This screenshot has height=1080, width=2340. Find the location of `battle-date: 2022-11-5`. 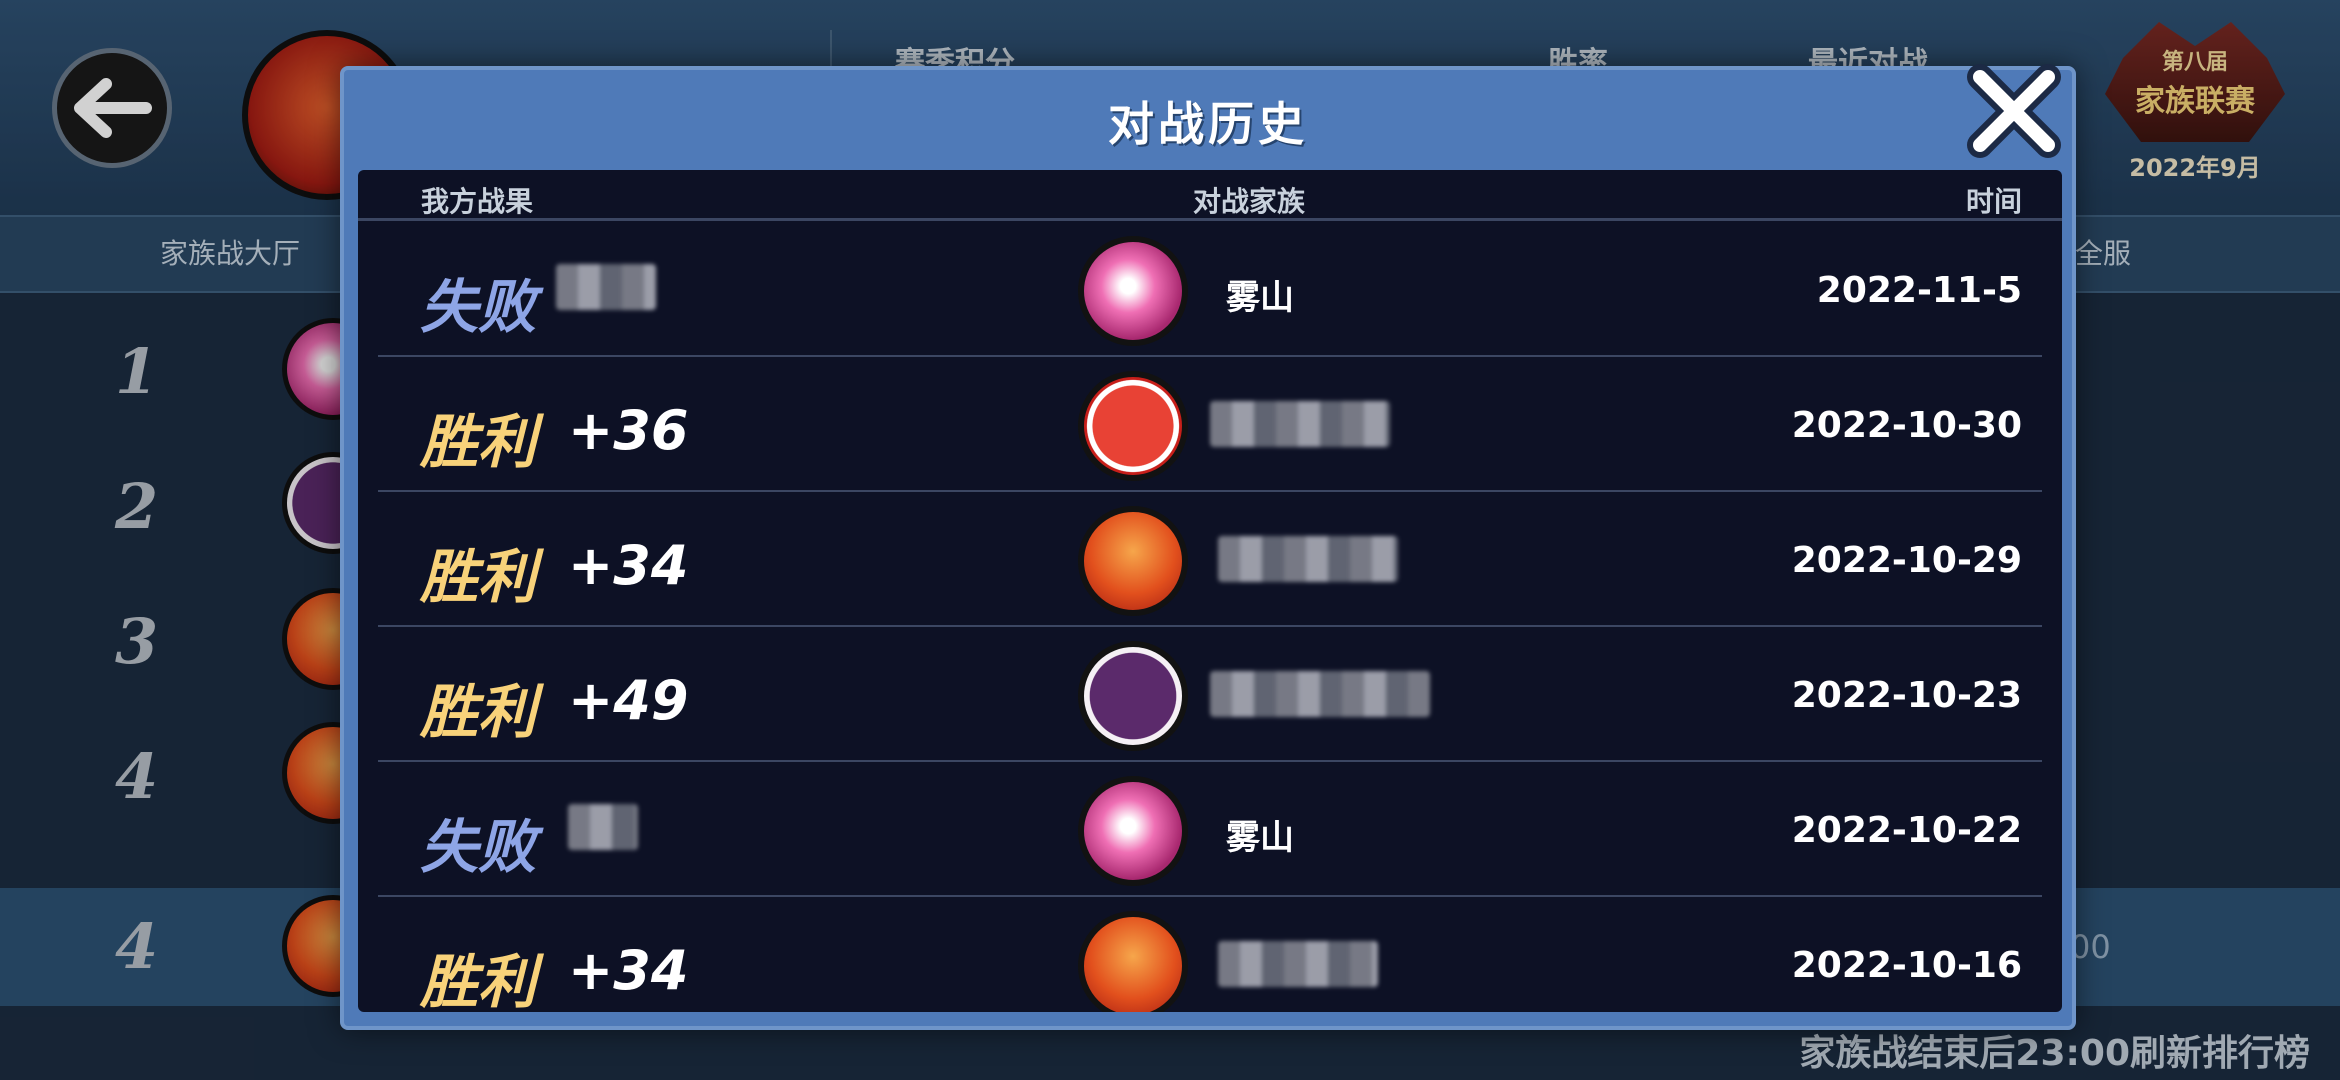

battle-date: 2022-11-5 is located at coordinates (1919, 290).